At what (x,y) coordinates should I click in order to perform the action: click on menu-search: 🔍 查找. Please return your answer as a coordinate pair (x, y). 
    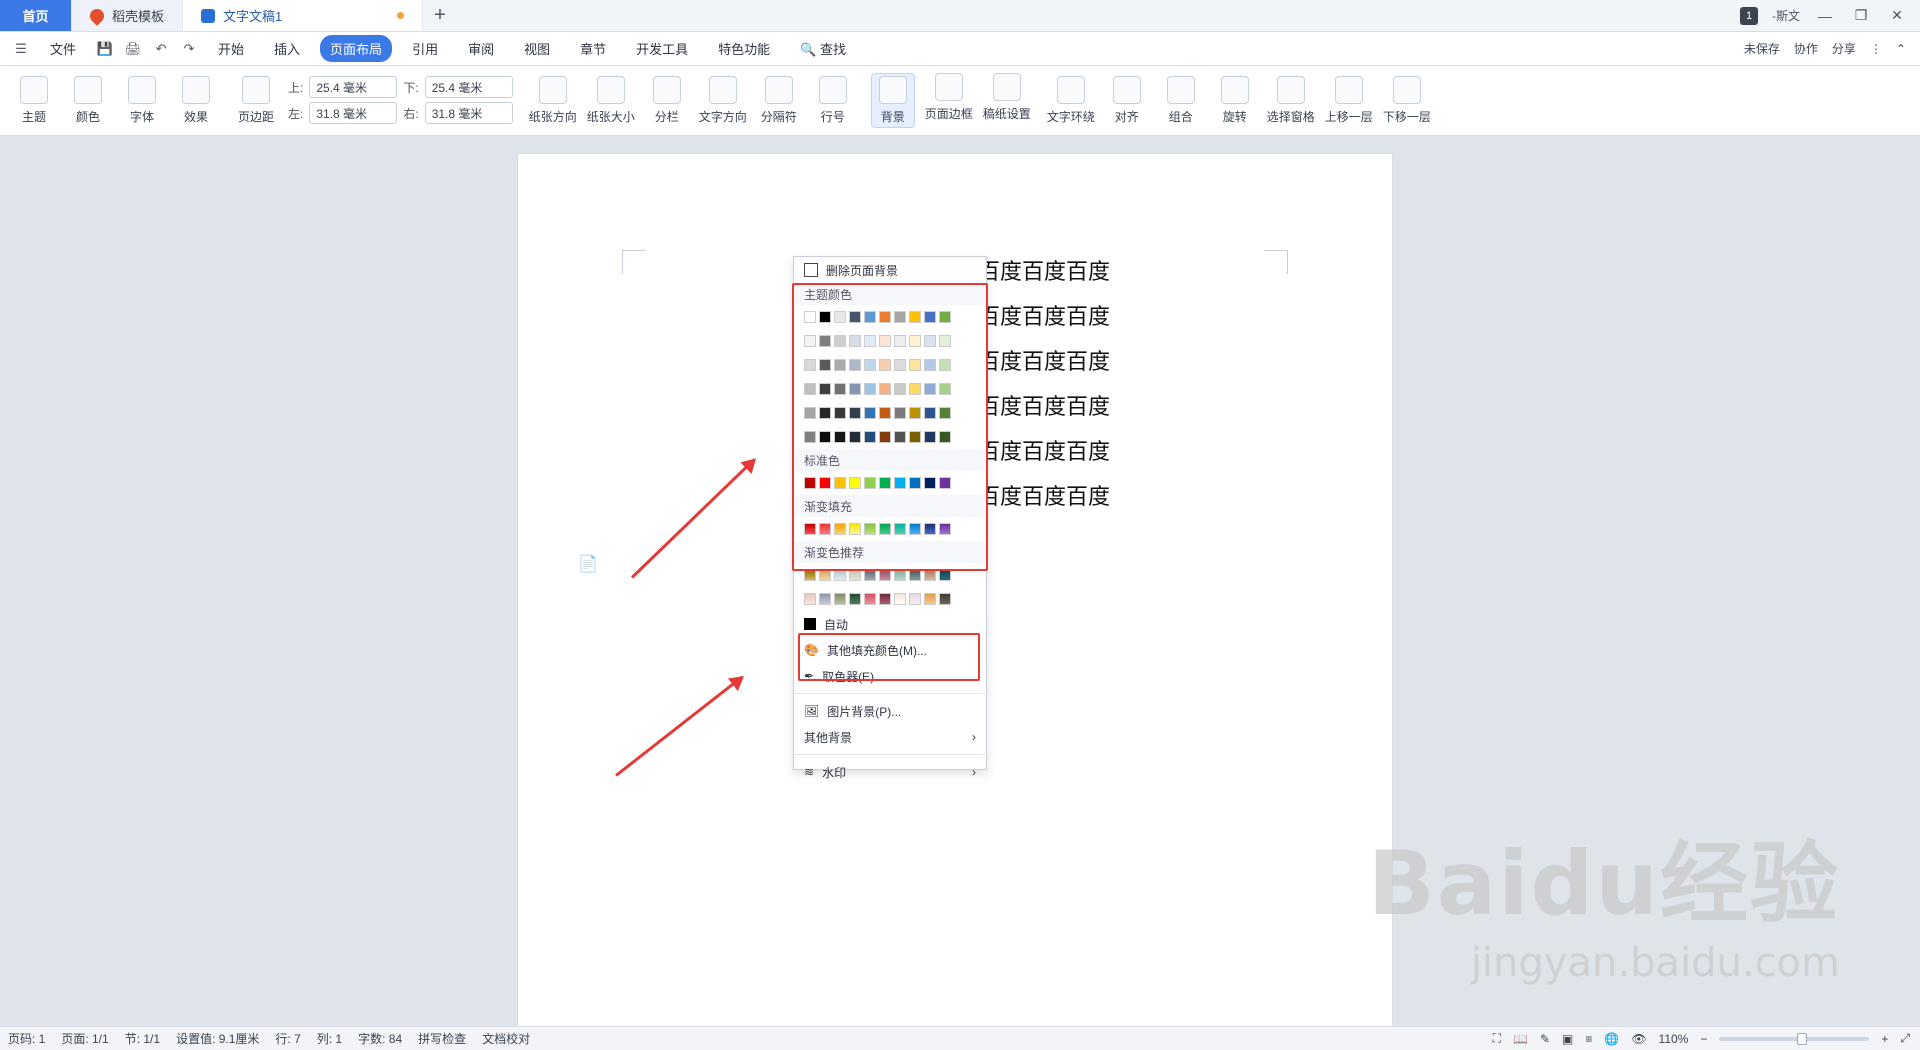
    Looking at the image, I should click on (823, 48).